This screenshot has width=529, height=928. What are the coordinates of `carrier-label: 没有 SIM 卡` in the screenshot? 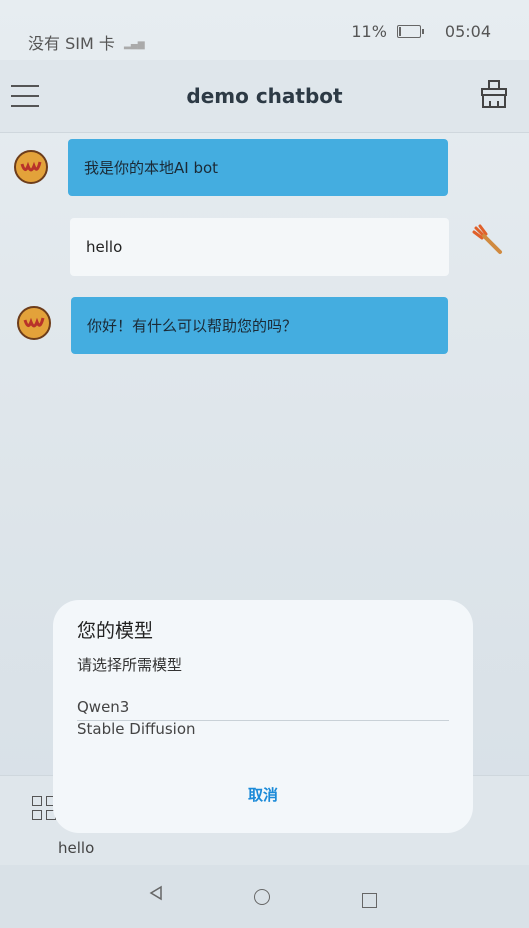 It's located at (71, 43).